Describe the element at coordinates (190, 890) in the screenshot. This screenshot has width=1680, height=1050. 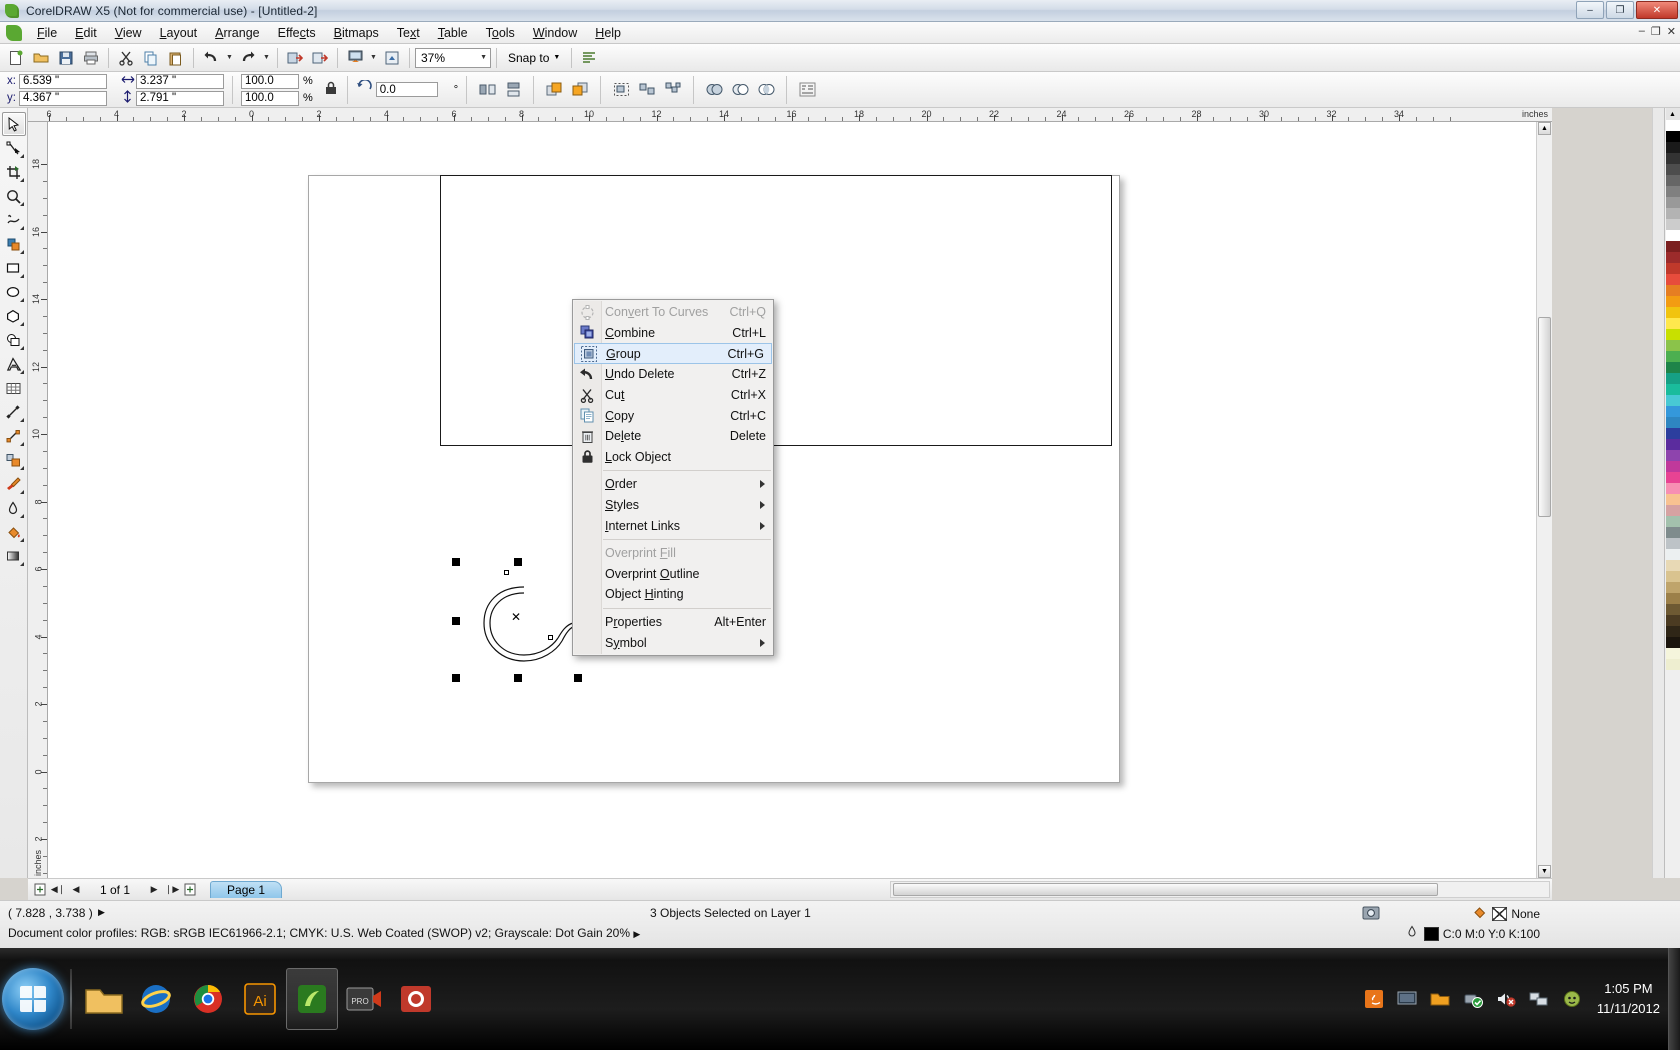
I see `add-page-after-icon` at that location.